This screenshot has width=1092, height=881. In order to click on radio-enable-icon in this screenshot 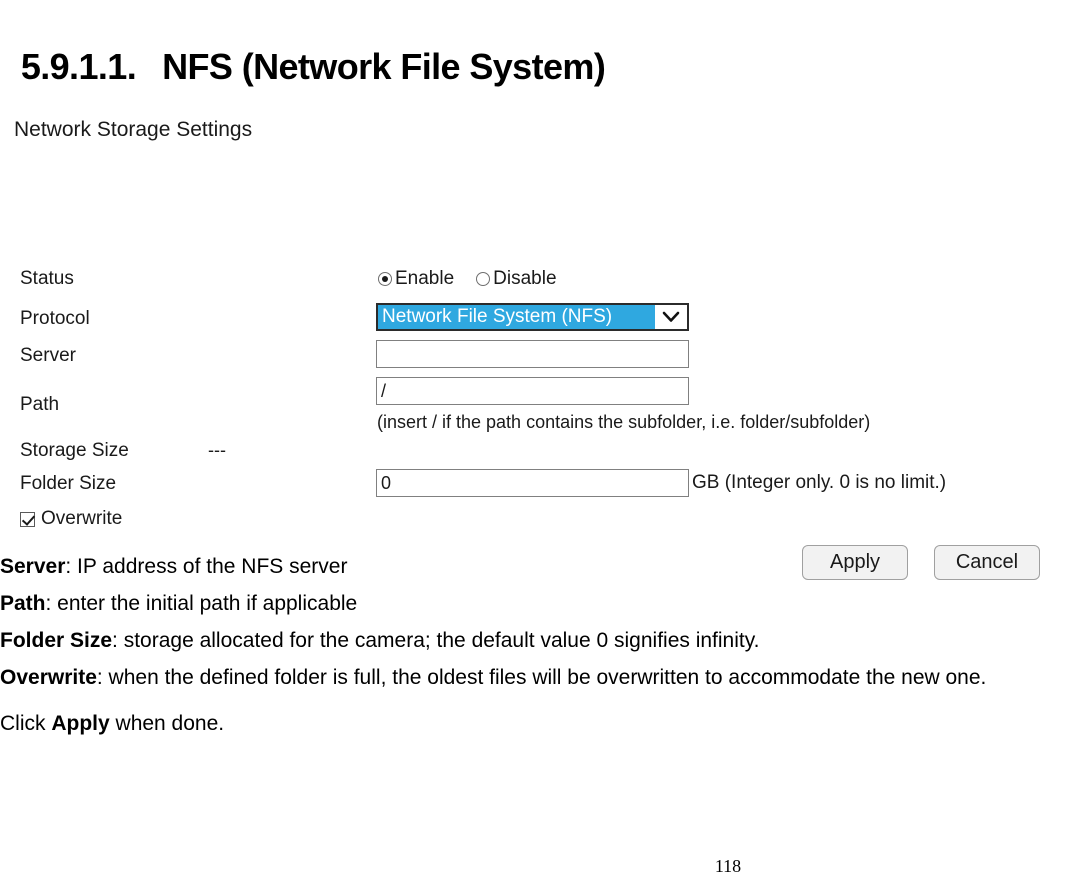, I will do `click(385, 279)`.